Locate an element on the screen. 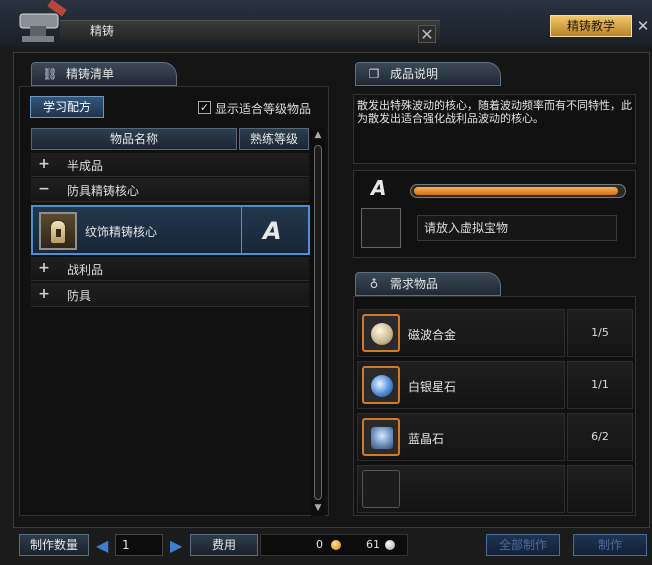  fee-label: 费用 is located at coordinates (224, 545).